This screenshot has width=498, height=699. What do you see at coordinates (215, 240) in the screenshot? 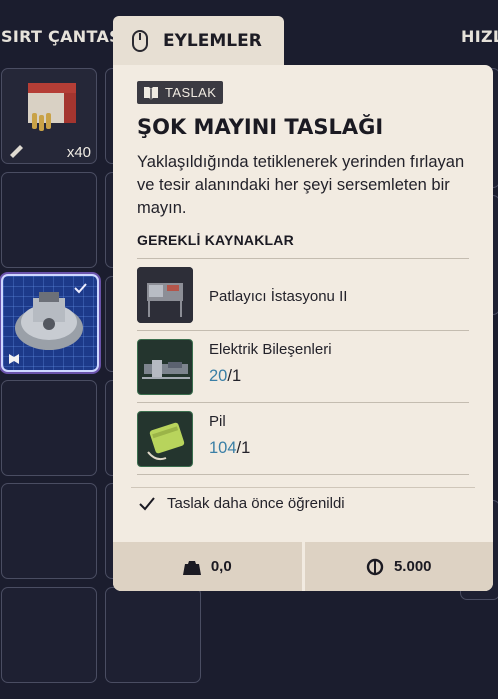
I see `requirements-header: GEREKLİ KAYNAKLAR` at bounding box center [215, 240].